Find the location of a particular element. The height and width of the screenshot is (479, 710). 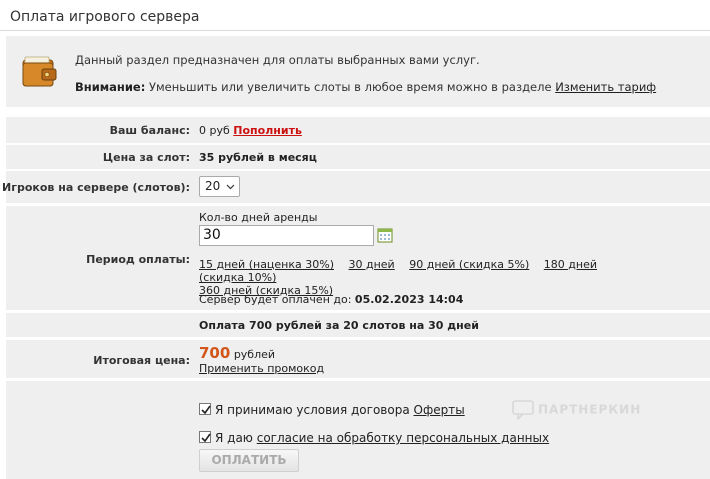

total-label: Итоговая цена: is located at coordinates (141, 360).